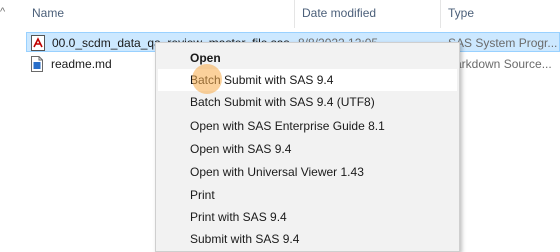  What do you see at coordinates (9, 122) in the screenshot?
I see `navigation-pane-edge: ^` at bounding box center [9, 122].